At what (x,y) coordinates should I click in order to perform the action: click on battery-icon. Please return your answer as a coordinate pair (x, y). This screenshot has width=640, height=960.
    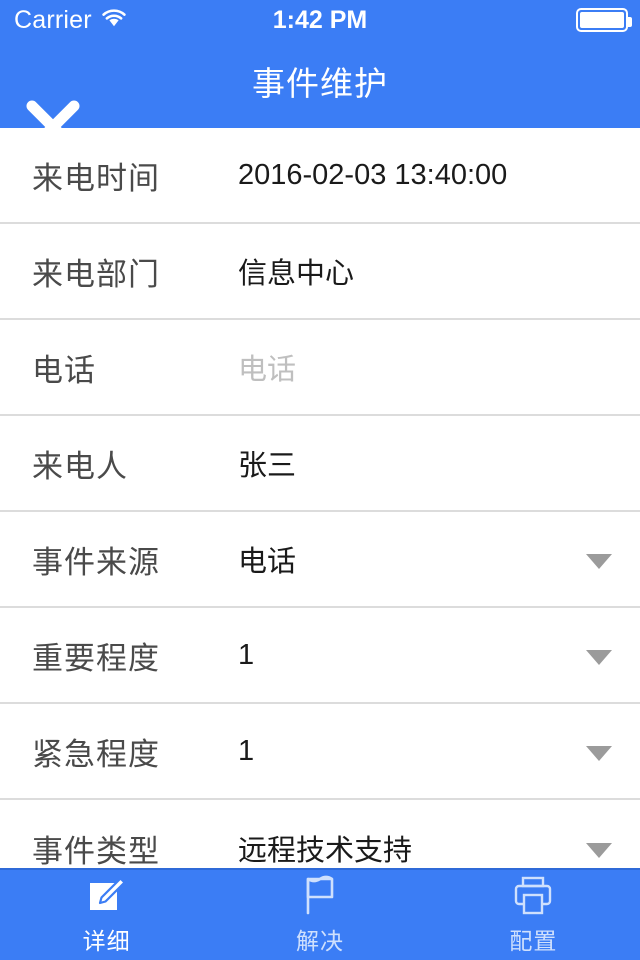
    Looking at the image, I should click on (604, 20).